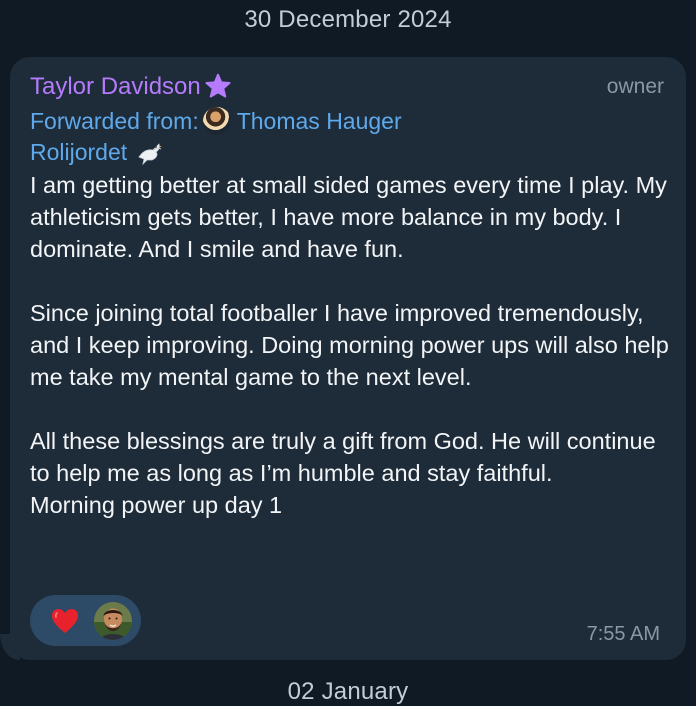 Image resolution: width=696 pixels, height=706 pixels. What do you see at coordinates (635, 86) in the screenshot?
I see `role-badge: owner` at bounding box center [635, 86].